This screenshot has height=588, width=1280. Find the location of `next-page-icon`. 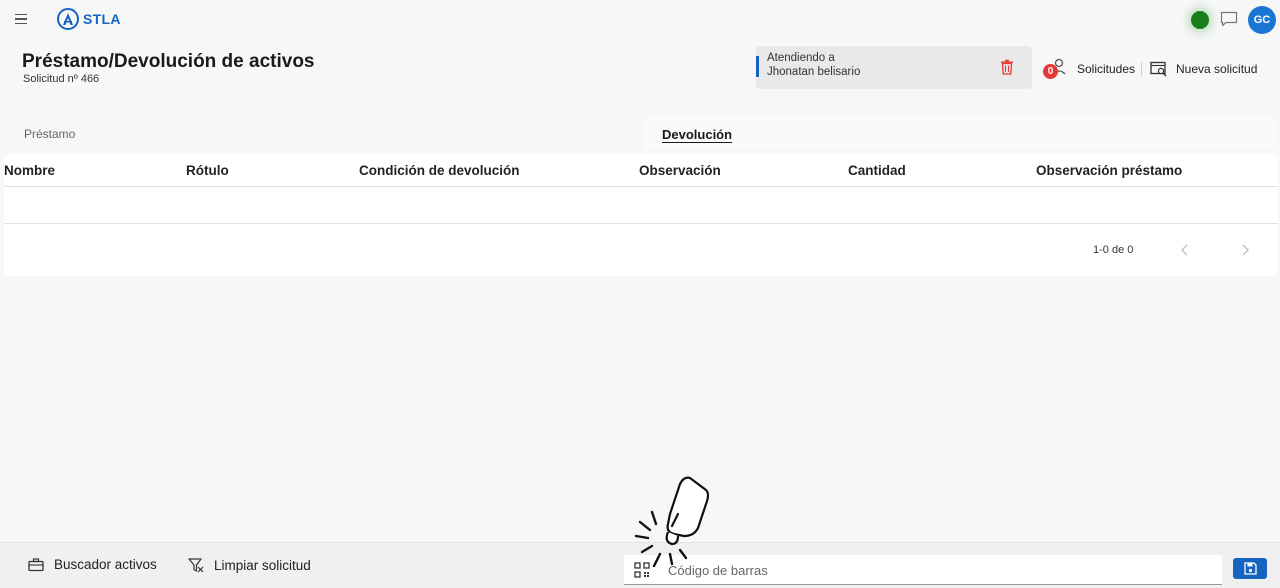

next-page-icon is located at coordinates (1245, 250).